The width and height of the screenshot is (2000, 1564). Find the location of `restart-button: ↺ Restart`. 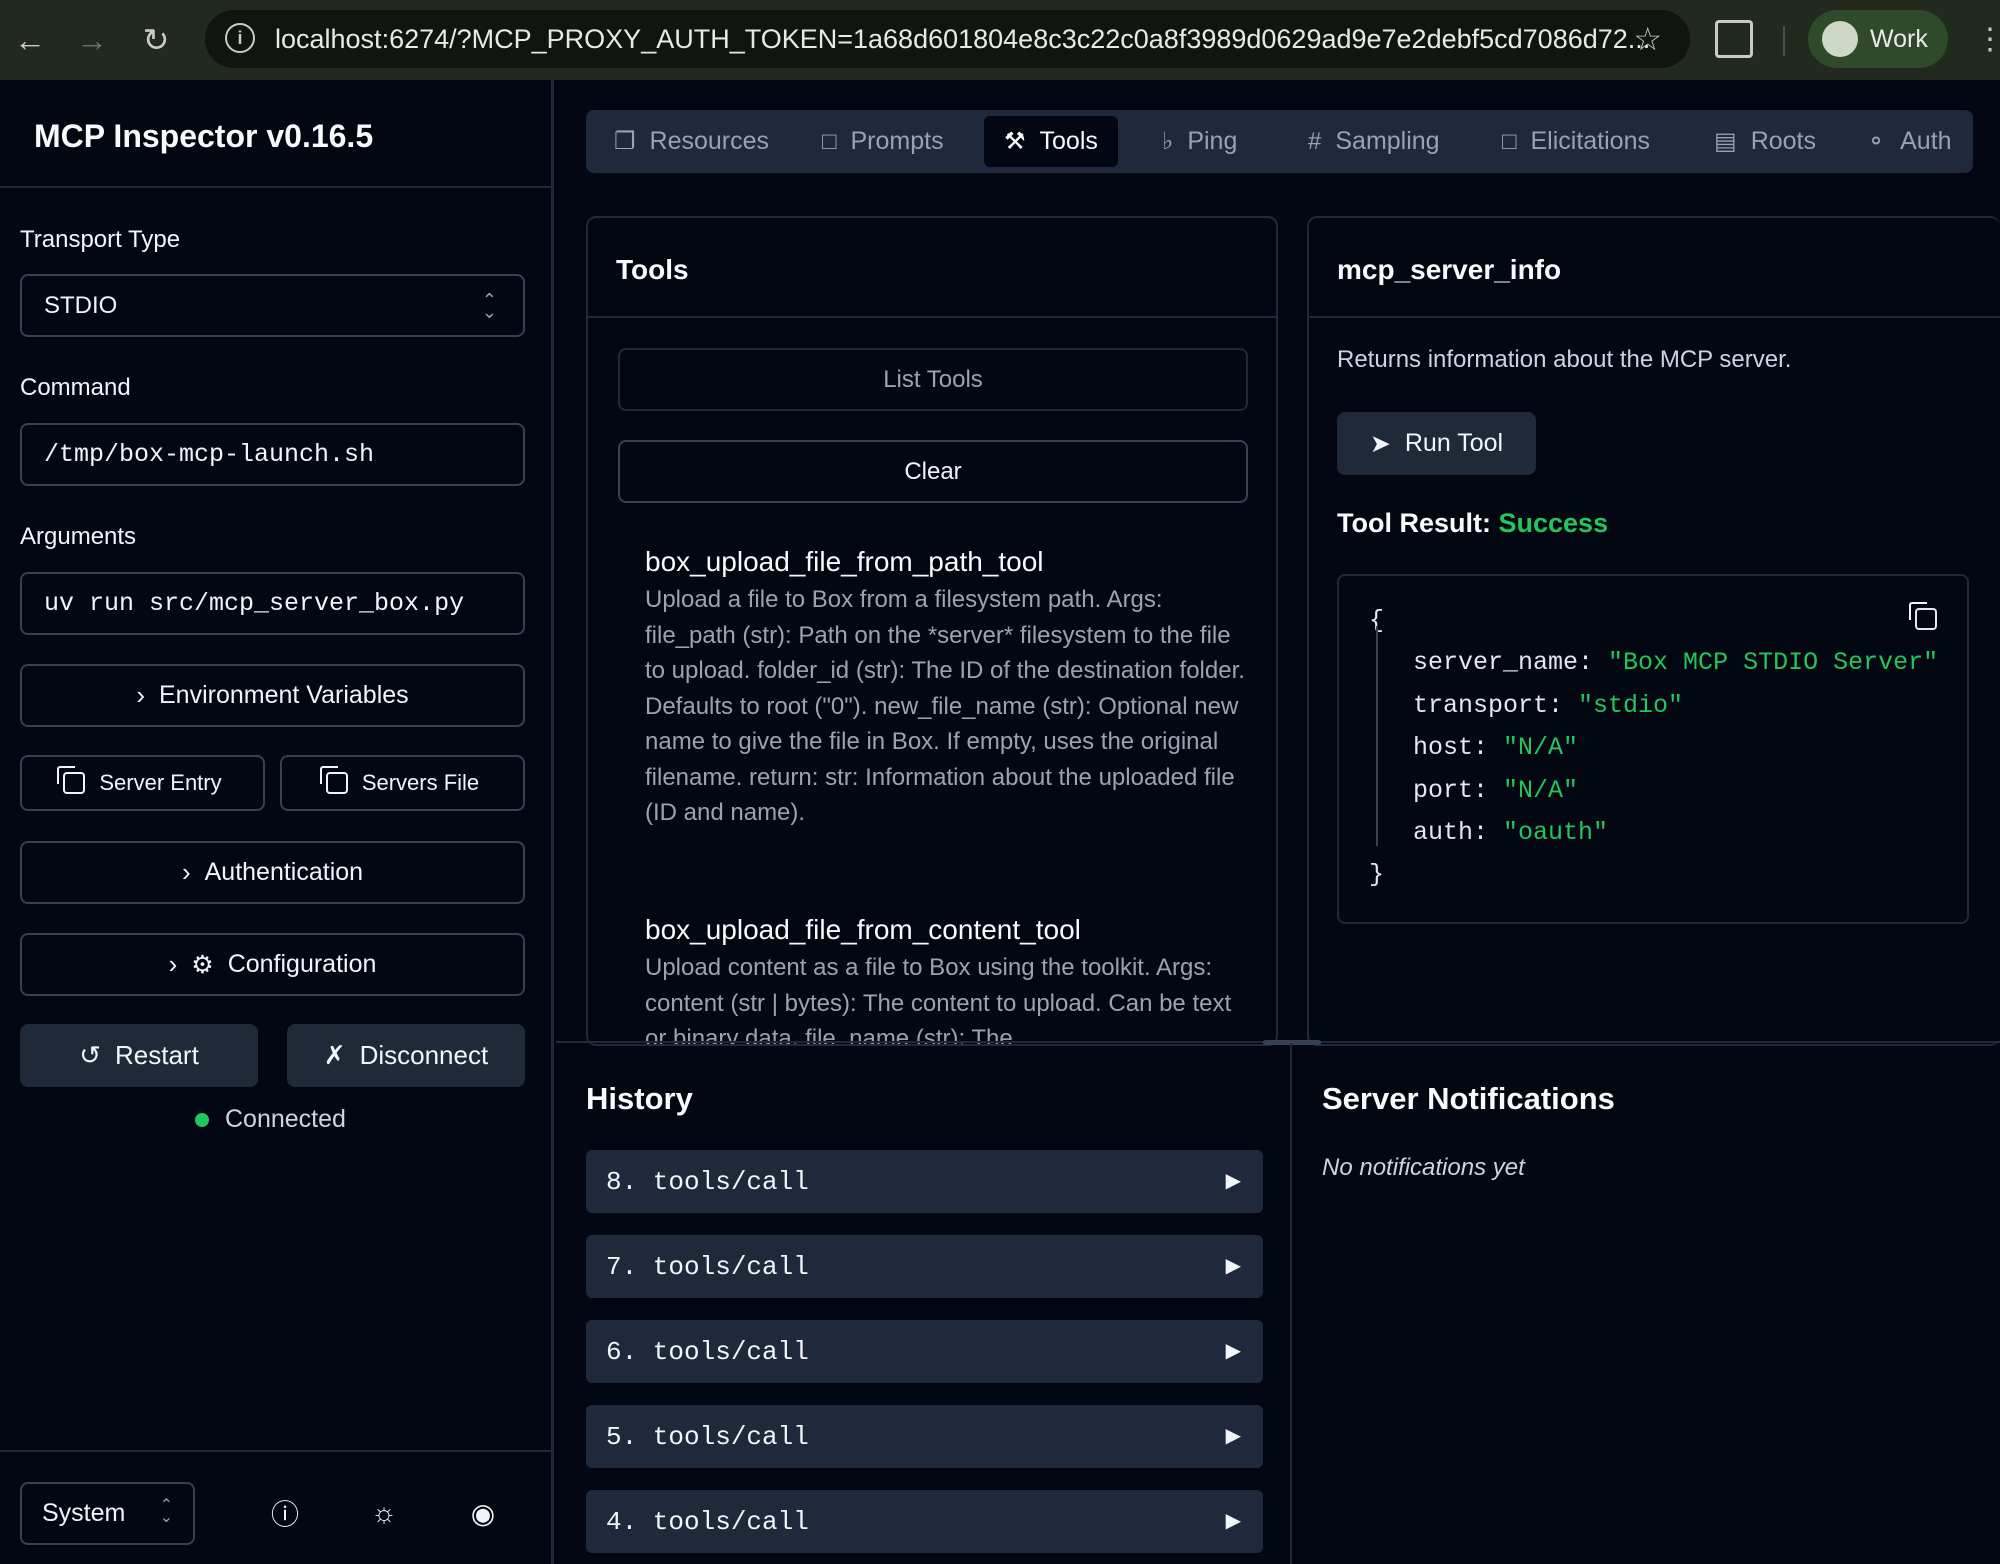

restart-button: ↺ Restart is located at coordinates (139, 1055).